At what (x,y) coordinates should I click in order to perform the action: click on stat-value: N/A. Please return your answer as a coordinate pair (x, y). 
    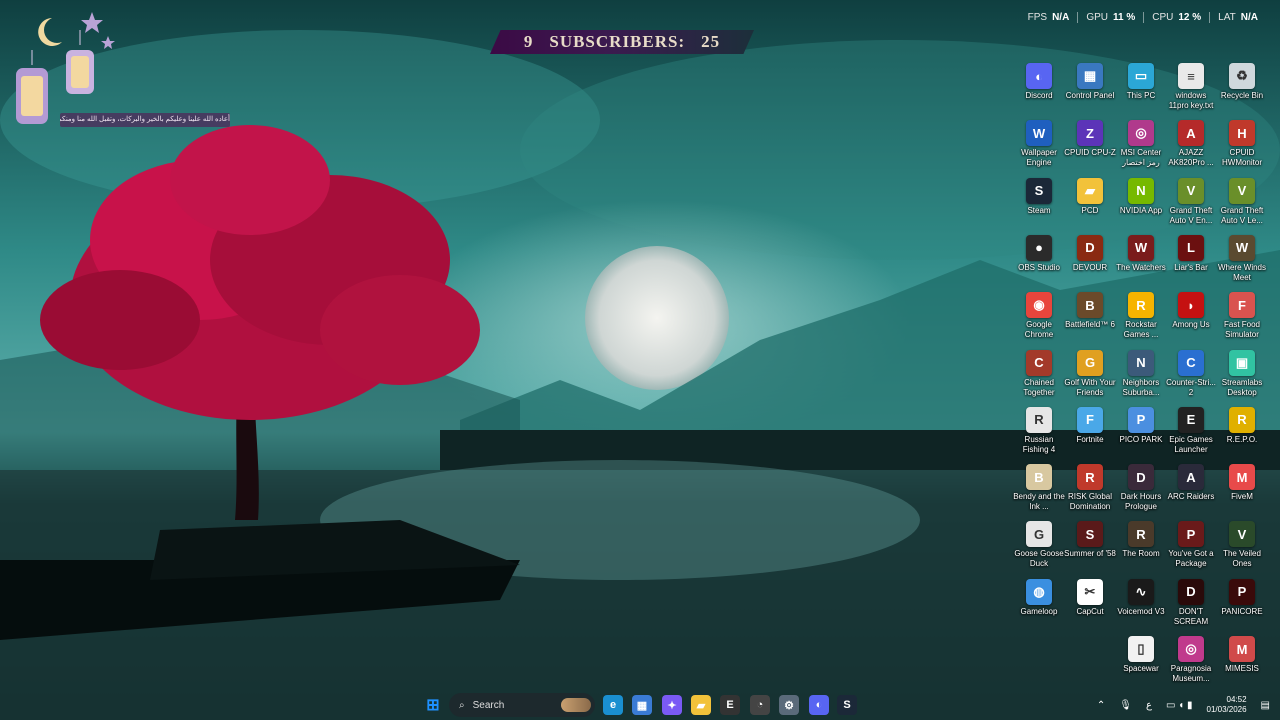
    Looking at the image, I should click on (1249, 17).